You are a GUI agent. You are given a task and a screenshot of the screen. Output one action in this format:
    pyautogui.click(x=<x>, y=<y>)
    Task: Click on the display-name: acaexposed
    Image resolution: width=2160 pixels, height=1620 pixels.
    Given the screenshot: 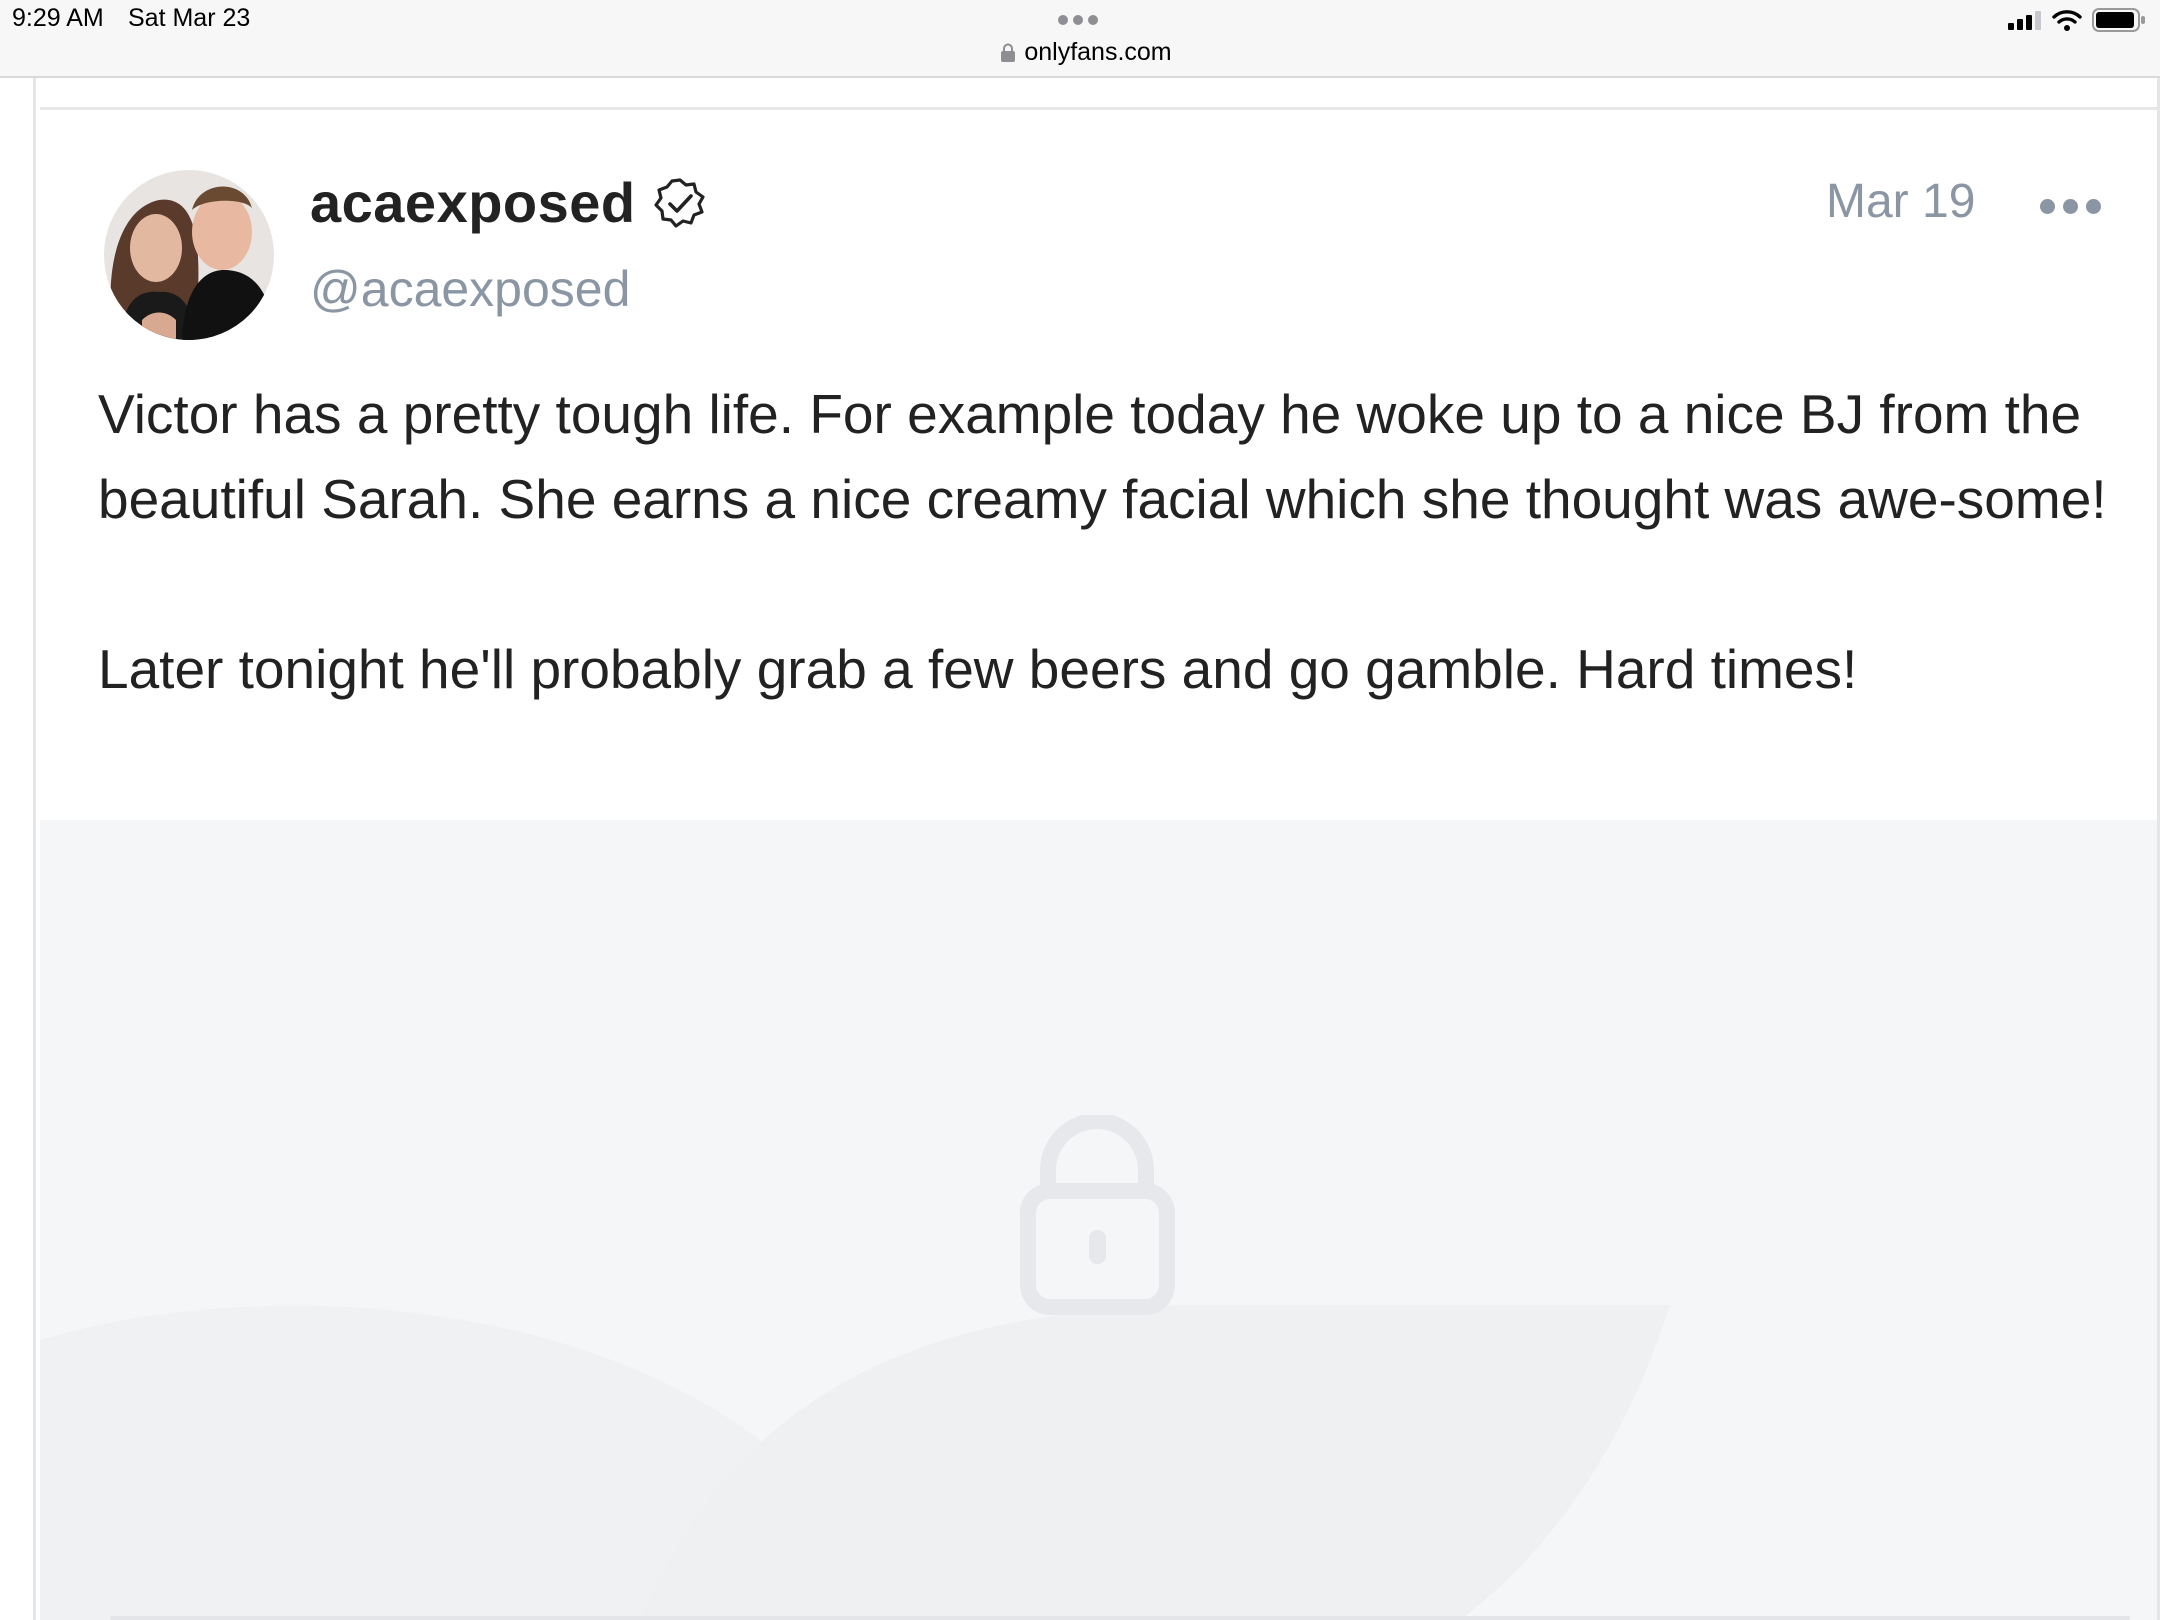 What is the action you would take?
    pyautogui.click(x=473, y=202)
    